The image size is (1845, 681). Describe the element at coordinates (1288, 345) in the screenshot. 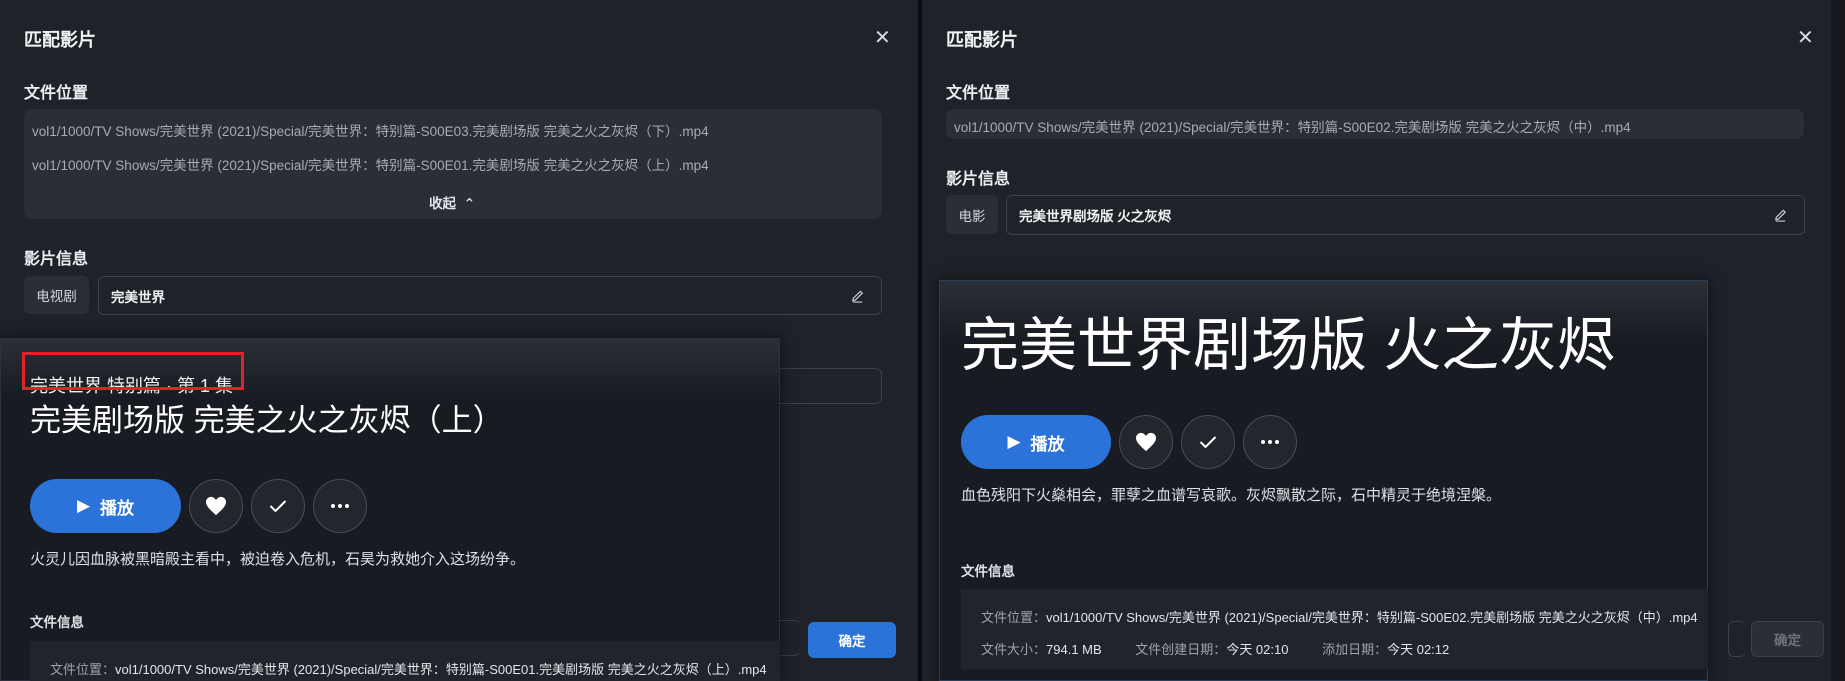

I see `movie-title: 完美世界剧场版 火之灰烬` at that location.